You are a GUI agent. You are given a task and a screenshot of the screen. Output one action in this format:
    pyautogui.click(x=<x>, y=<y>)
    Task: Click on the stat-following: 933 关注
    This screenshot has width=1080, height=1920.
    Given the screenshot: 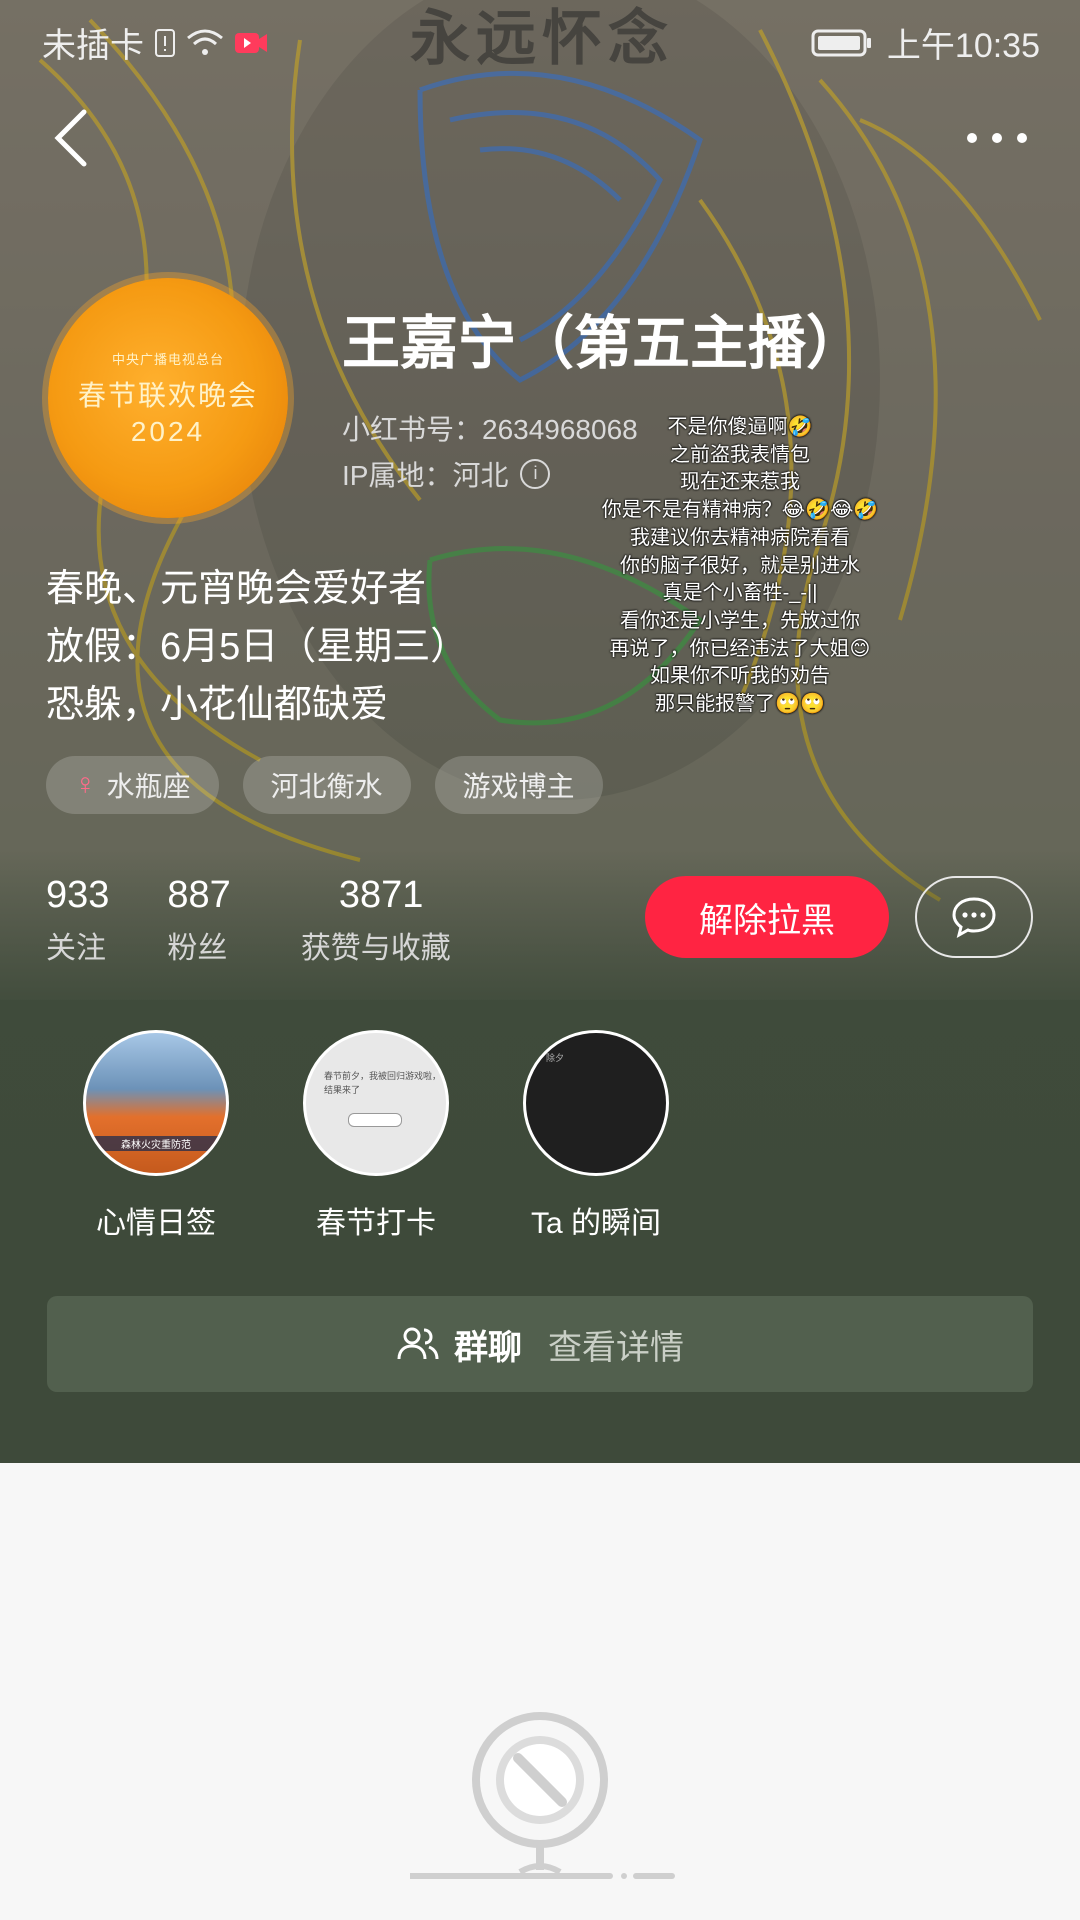 What is the action you would take?
    pyautogui.click(x=77, y=920)
    